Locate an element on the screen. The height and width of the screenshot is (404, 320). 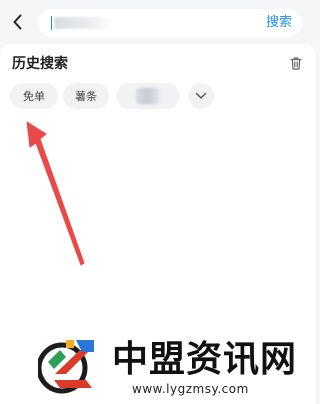
back-button is located at coordinates (18, 22).